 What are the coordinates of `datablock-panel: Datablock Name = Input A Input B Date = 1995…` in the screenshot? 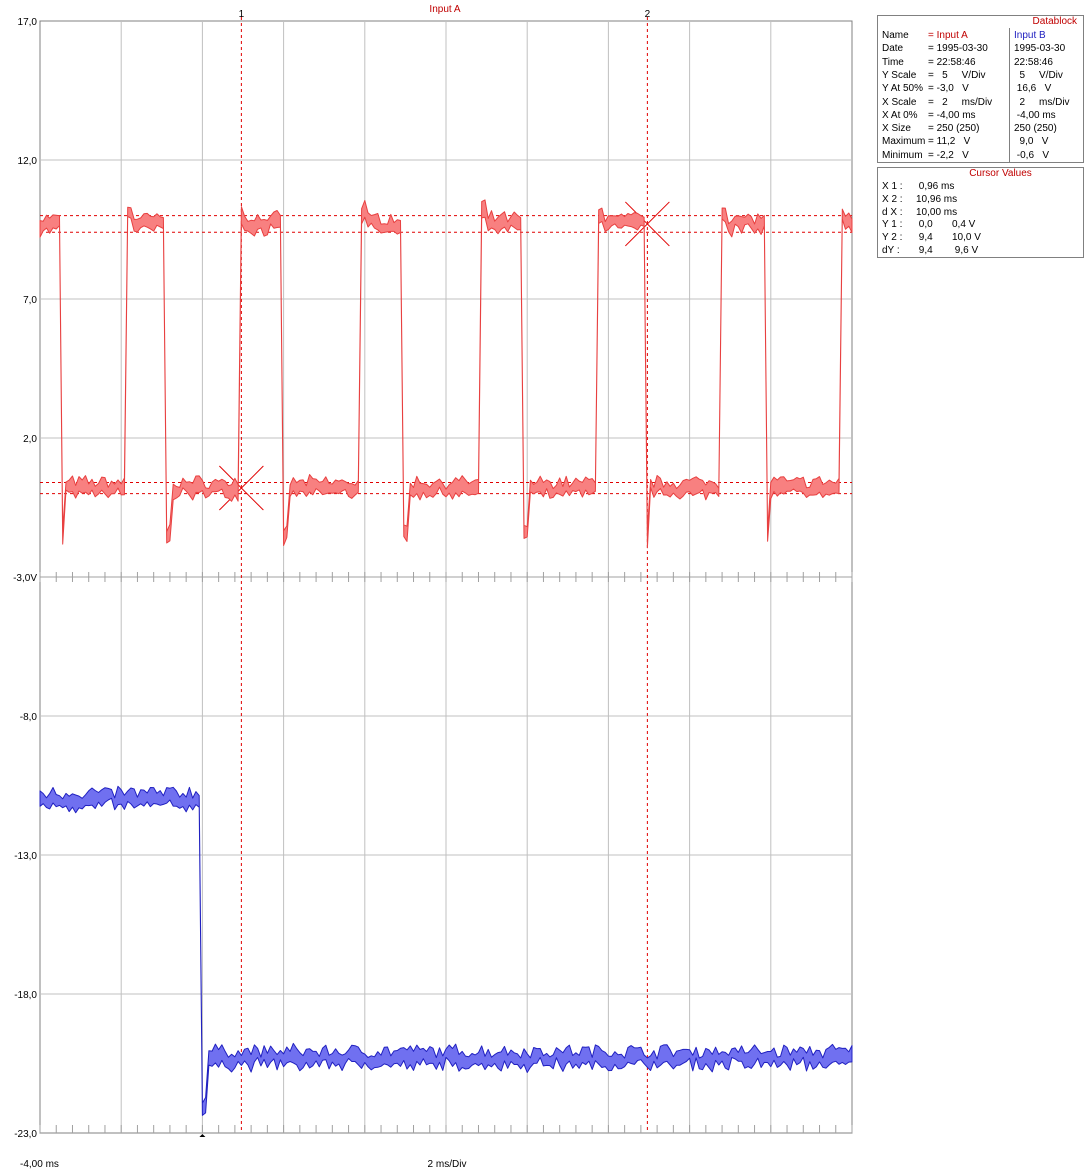 It's located at (980, 89).